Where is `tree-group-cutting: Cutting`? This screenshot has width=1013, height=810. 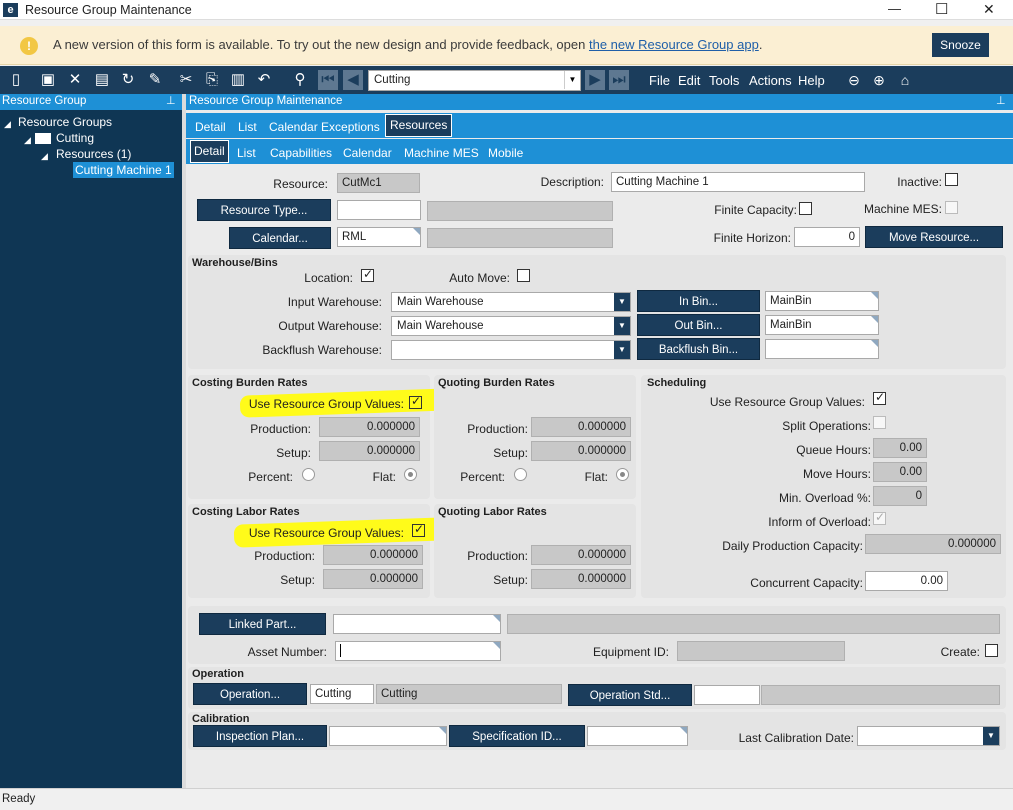
tree-group-cutting: Cutting is located at coordinates (75, 138).